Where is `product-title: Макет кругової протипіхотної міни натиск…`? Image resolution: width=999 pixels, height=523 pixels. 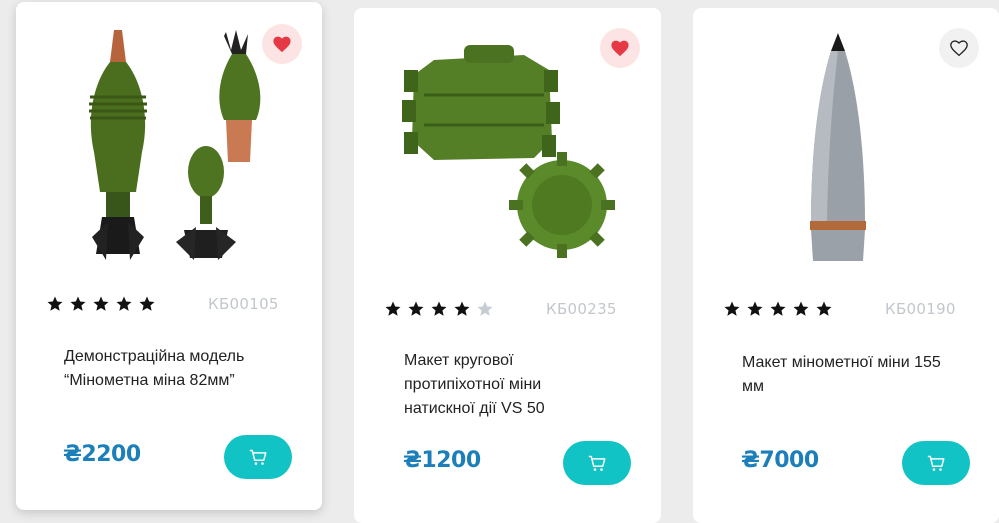
product-title: Макет кругової протипіхотної міни натиск… is located at coordinates (504, 385).